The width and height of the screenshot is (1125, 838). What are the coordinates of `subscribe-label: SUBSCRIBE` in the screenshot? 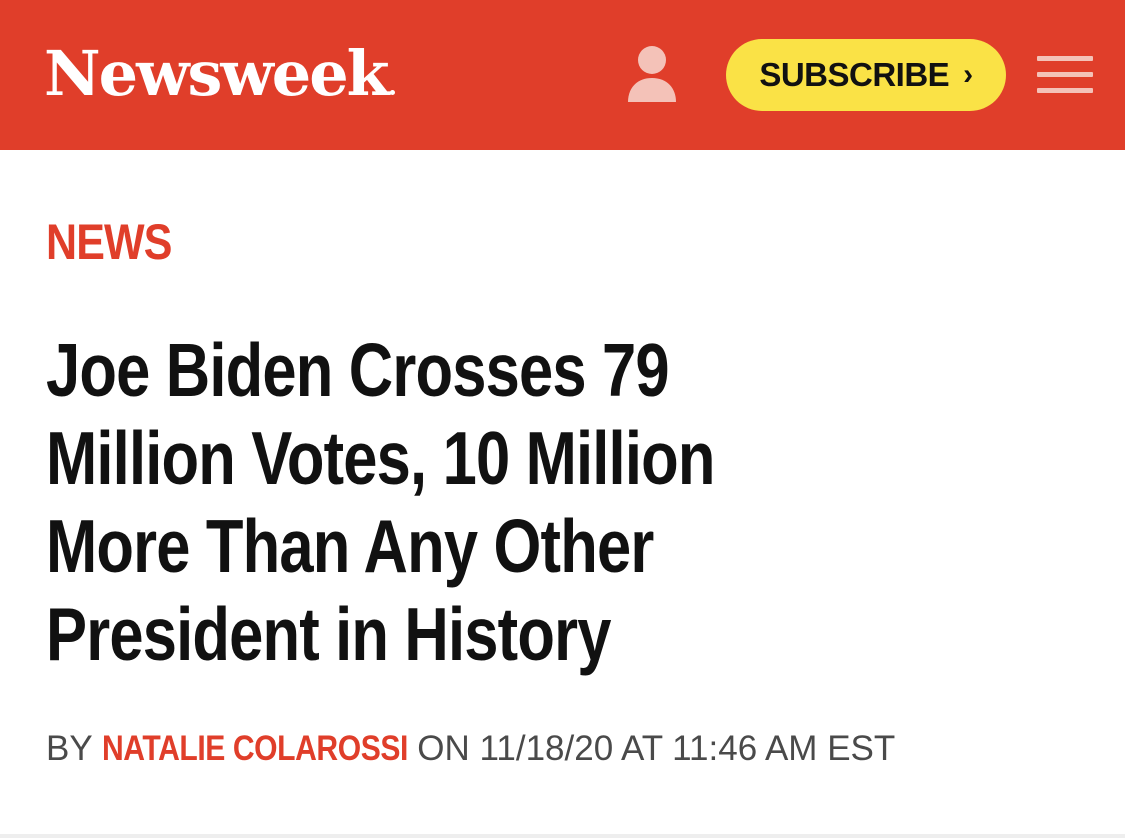 It's located at (854, 74).